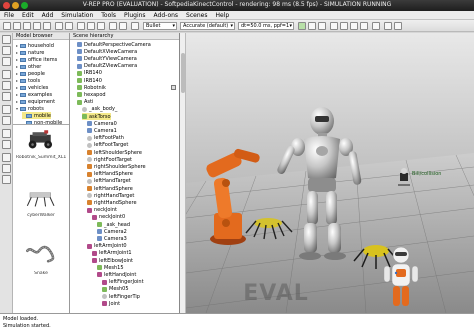 The image size is (474, 332). Describe the element at coordinates (123, 26) in the screenshot. I see `redo-icon` at that location.